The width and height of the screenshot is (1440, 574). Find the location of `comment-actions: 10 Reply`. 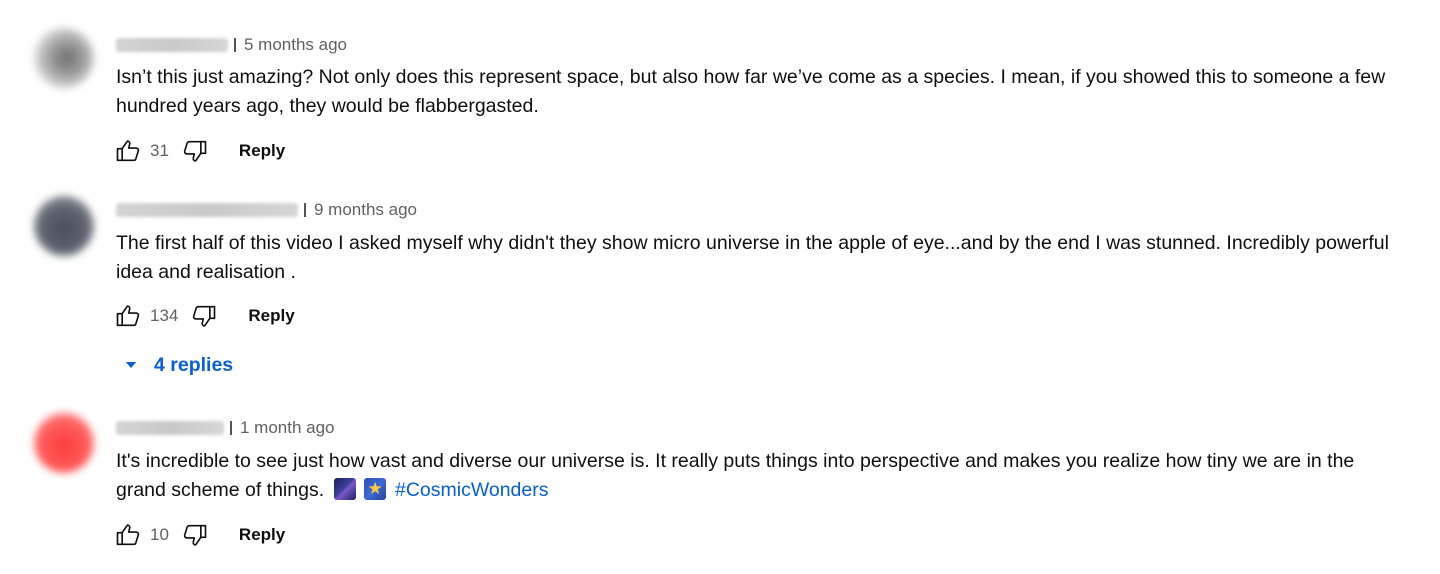

comment-actions: 10 Reply is located at coordinates (198, 535).